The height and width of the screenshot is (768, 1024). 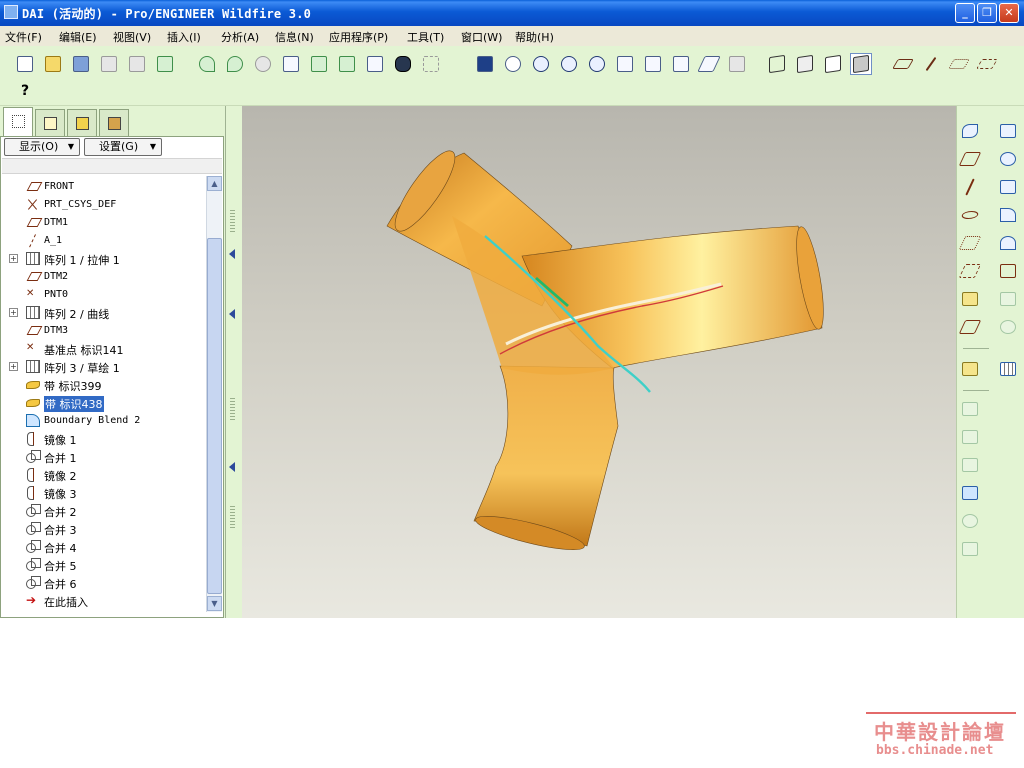 What do you see at coordinates (137, 64) in the screenshot?
I see `send-icon` at bounding box center [137, 64].